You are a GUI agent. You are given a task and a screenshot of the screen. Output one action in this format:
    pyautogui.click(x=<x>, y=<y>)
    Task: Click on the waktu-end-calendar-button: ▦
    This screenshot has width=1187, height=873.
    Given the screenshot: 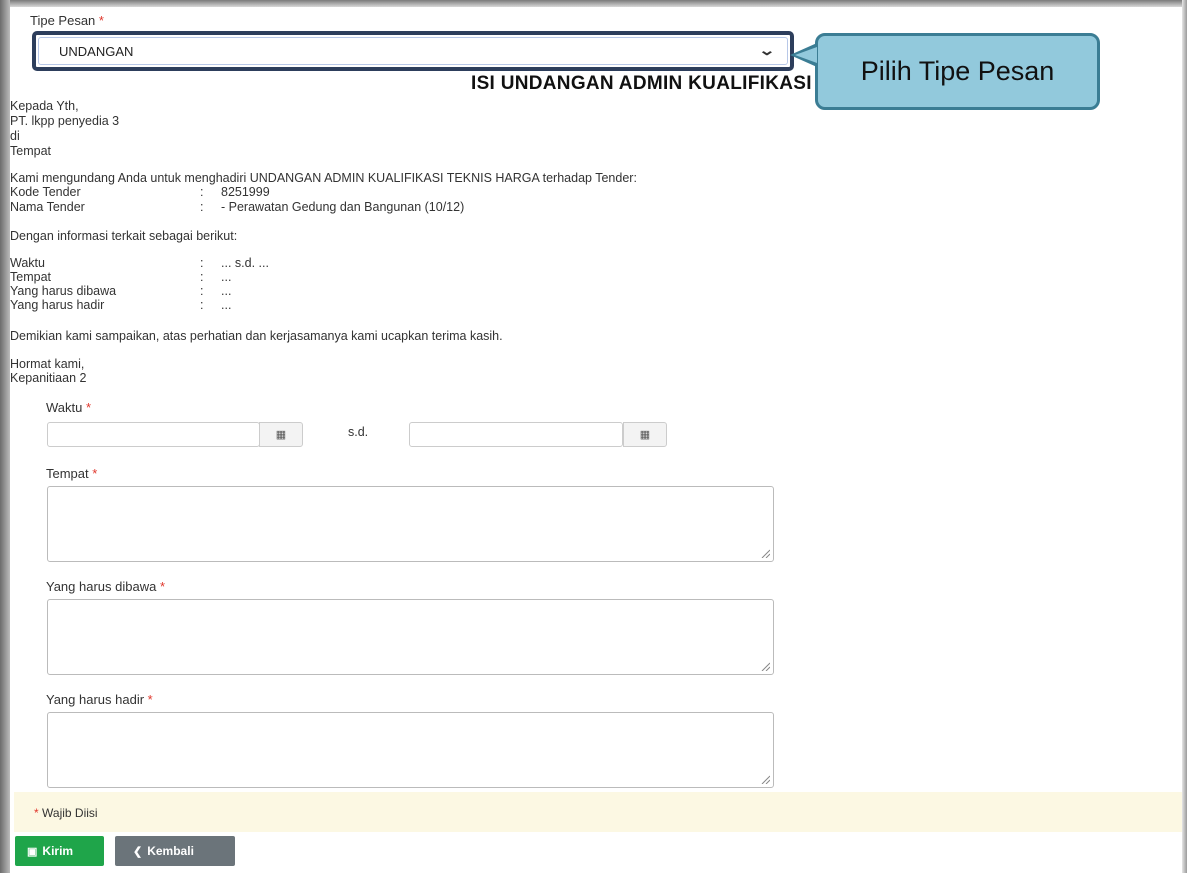 What is the action you would take?
    pyautogui.click(x=645, y=434)
    